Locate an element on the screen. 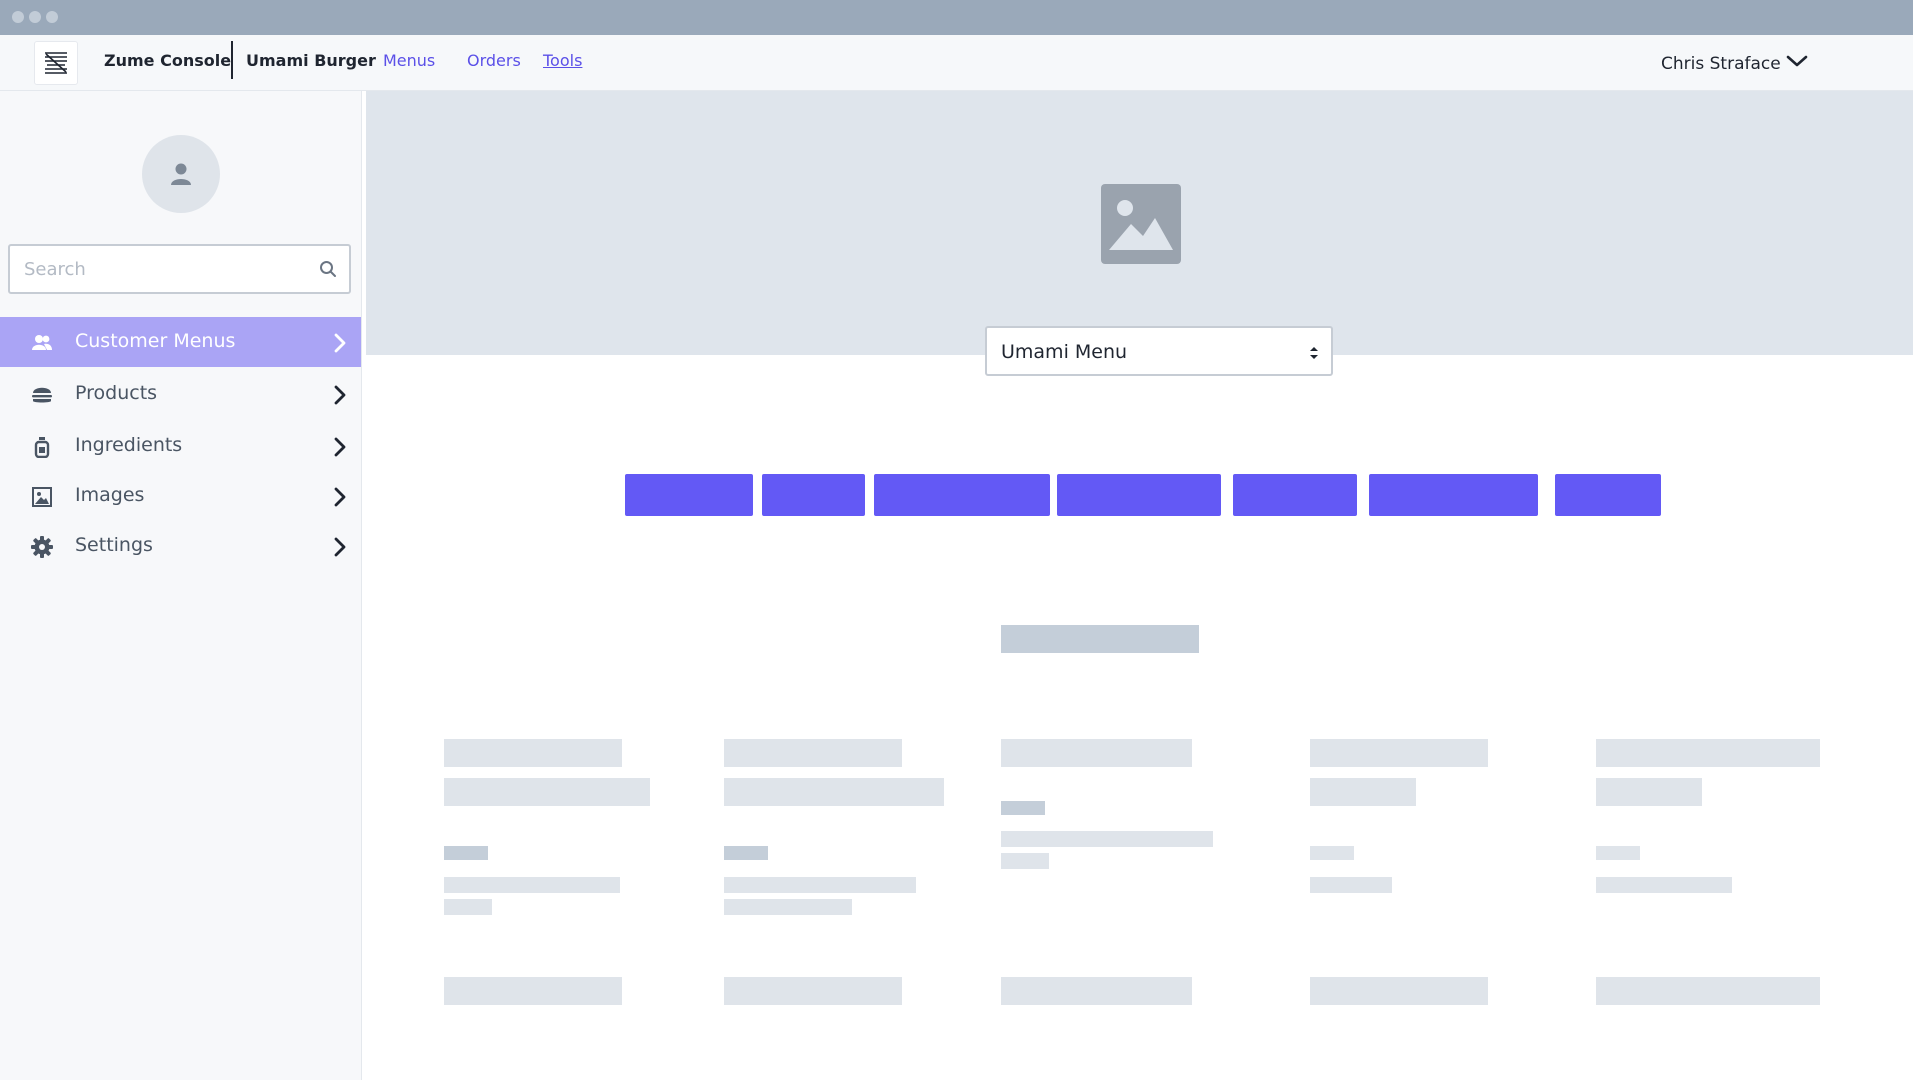 The height and width of the screenshot is (1080, 1913). user-icon is located at coordinates (181, 174).